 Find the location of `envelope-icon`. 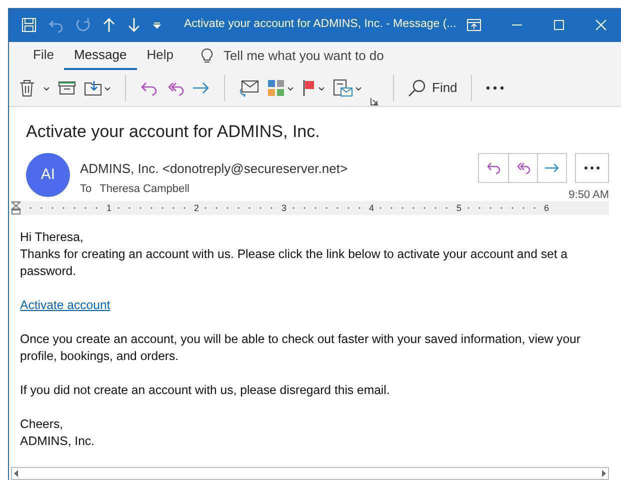

envelope-icon is located at coordinates (249, 88).